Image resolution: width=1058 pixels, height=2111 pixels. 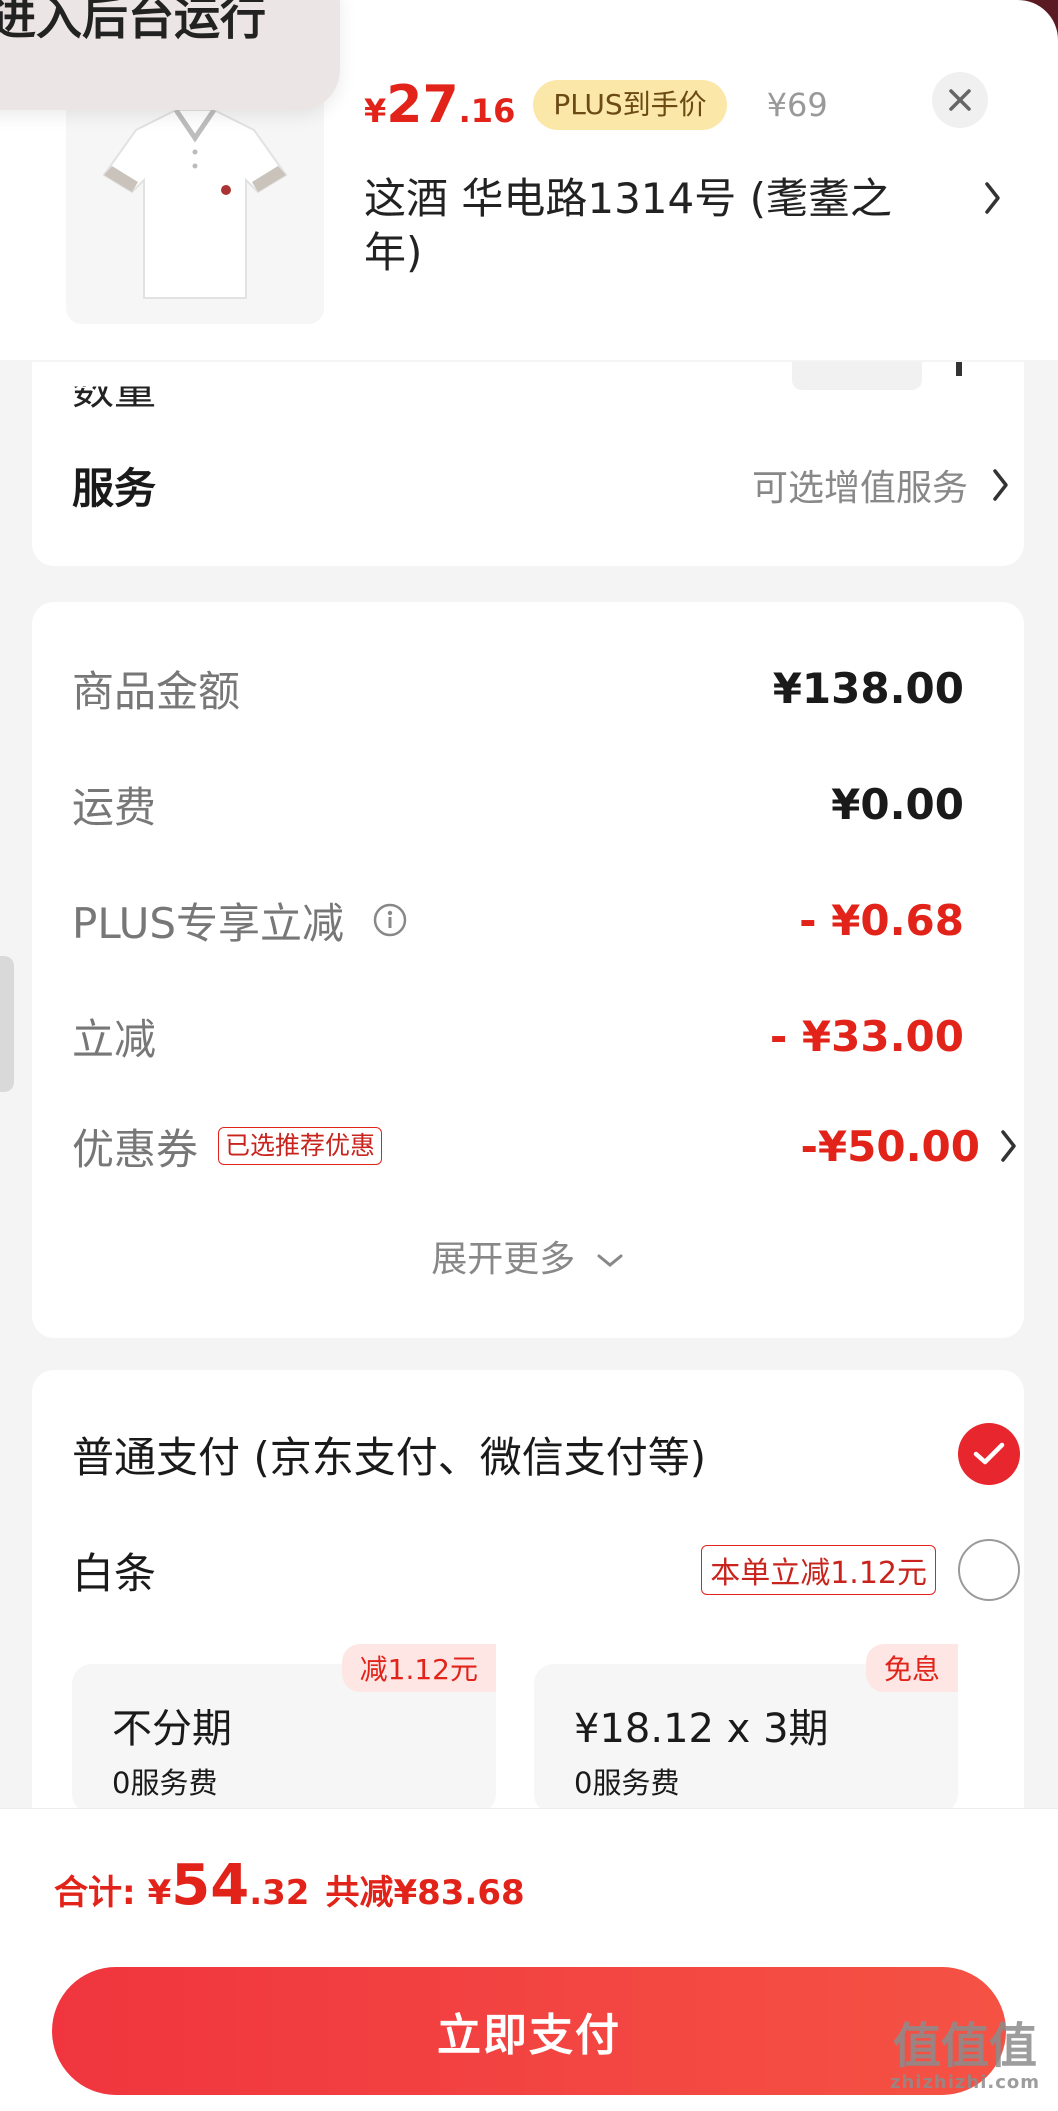 What do you see at coordinates (897, 804) in the screenshot?
I see `shipping-value: ¥0.00` at bounding box center [897, 804].